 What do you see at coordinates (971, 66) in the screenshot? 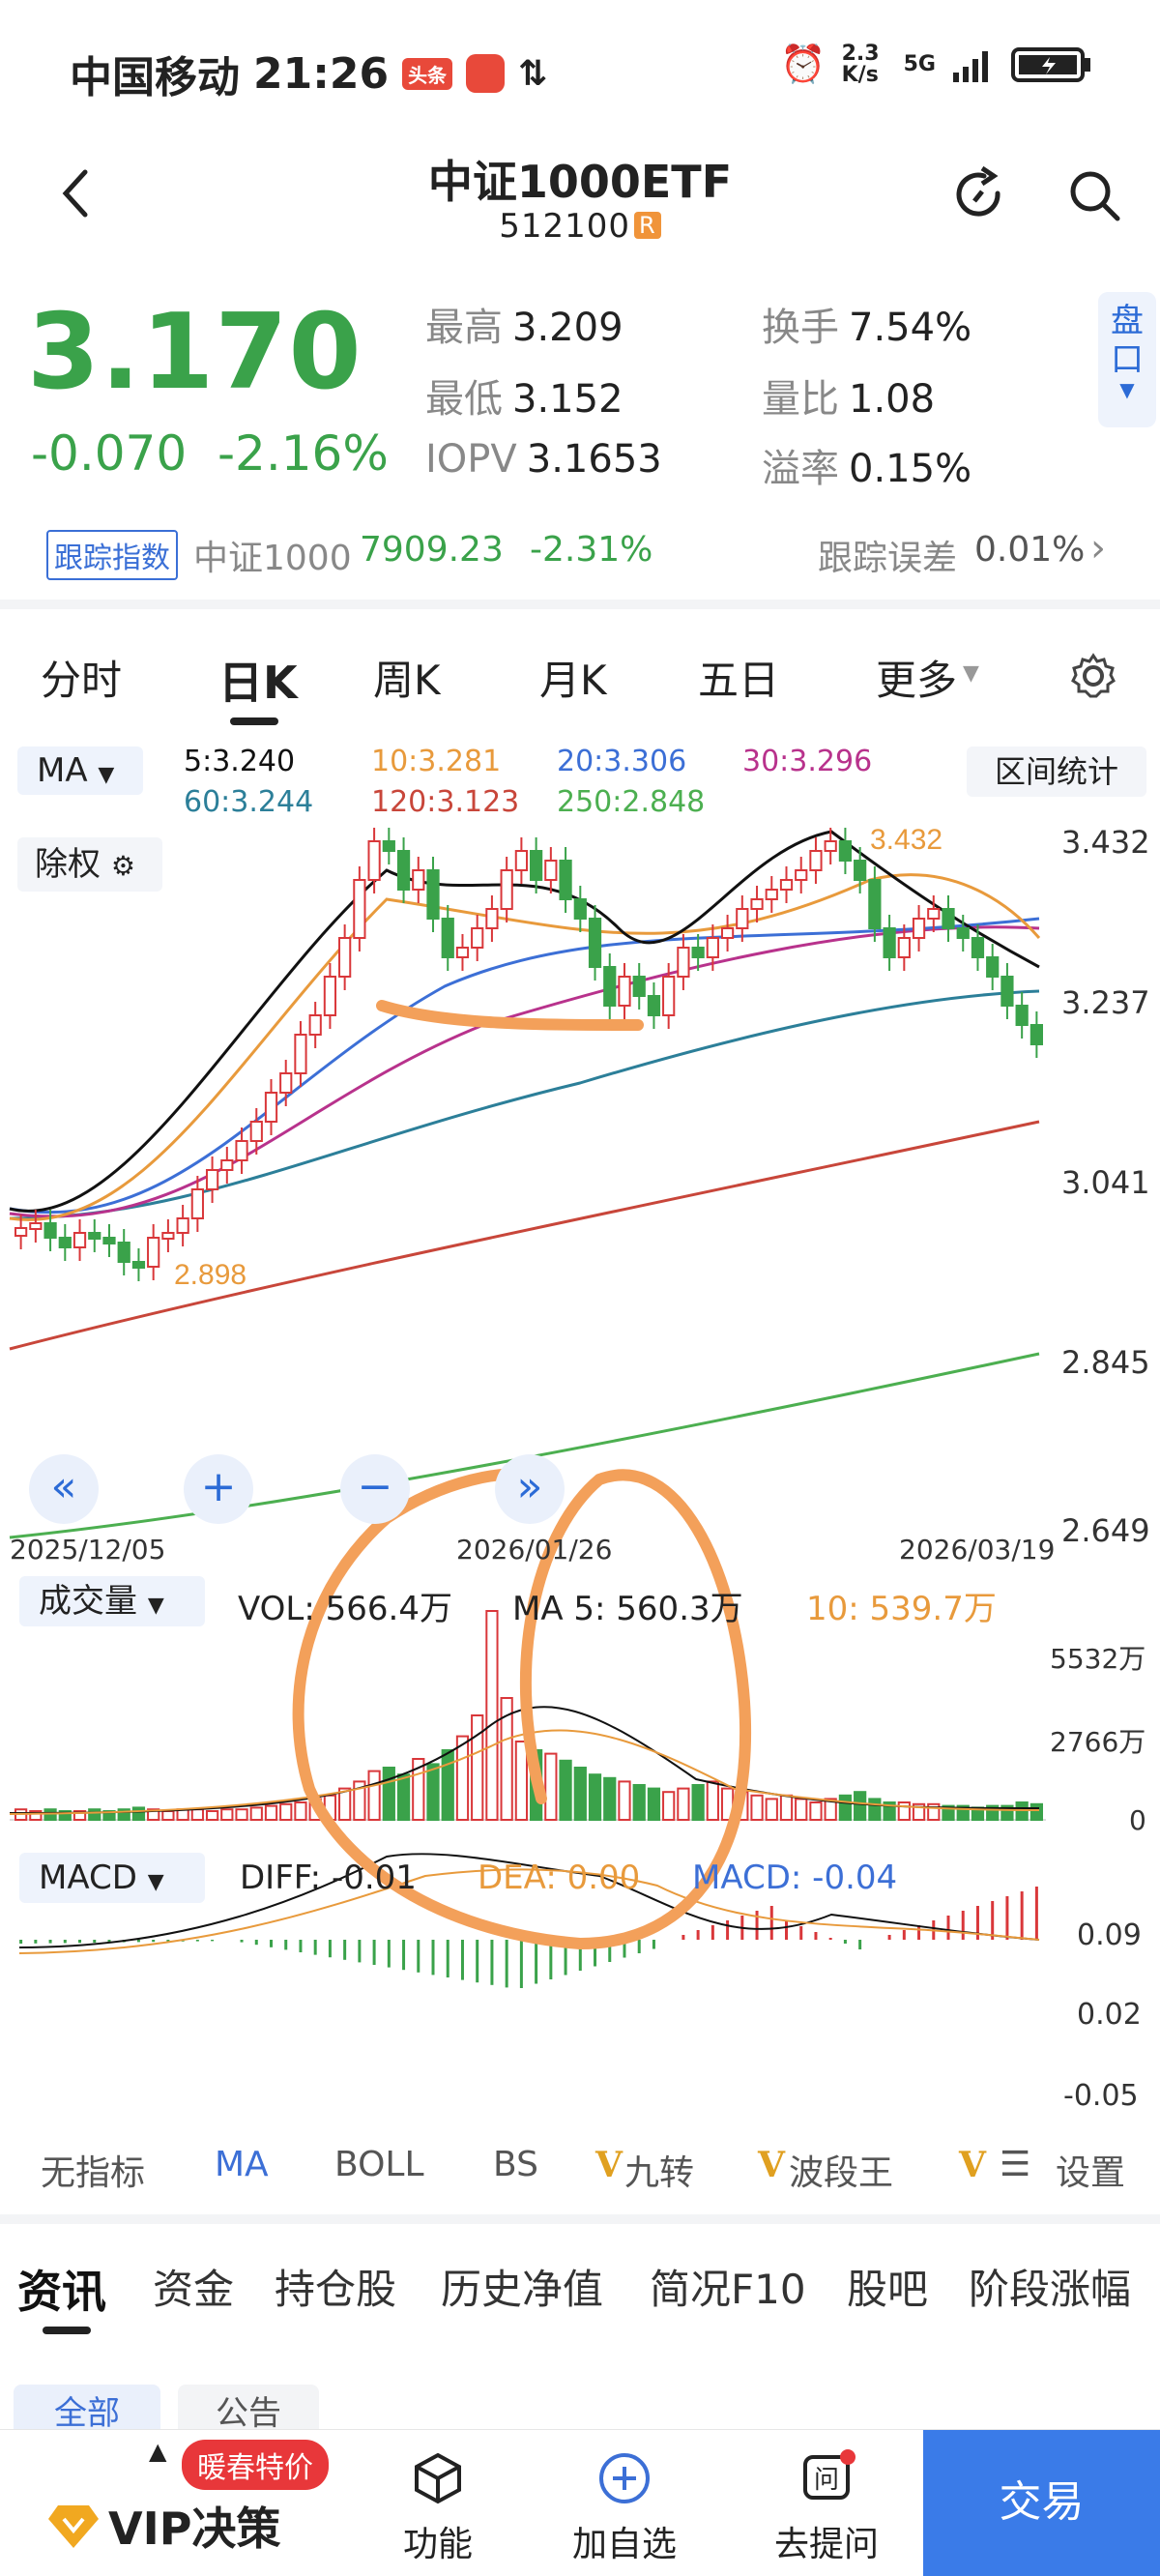
I see `signal-icon` at bounding box center [971, 66].